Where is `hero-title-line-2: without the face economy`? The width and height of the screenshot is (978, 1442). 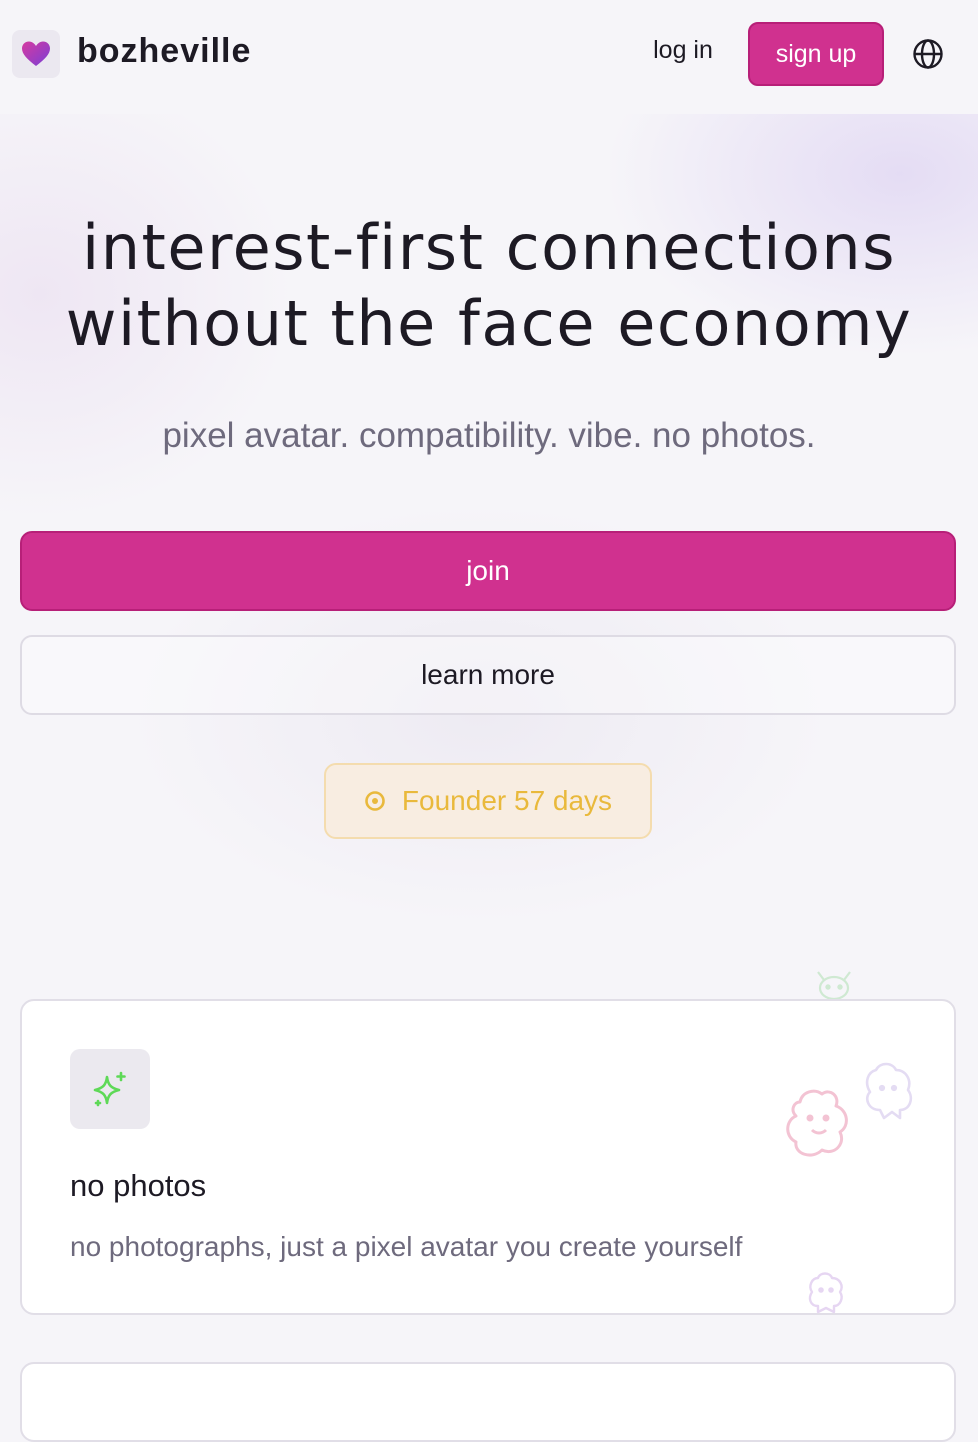 hero-title-line-2: without the face economy is located at coordinates (489, 323).